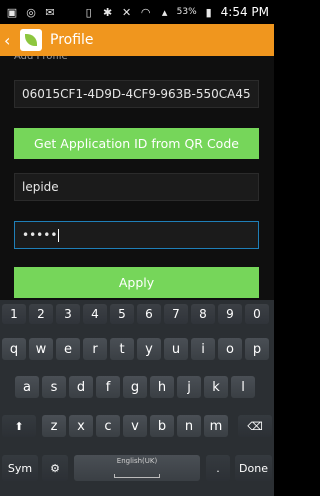 Image resolution: width=320 pixels, height=496 pixels. What do you see at coordinates (149, 349) in the screenshot?
I see `key-y: y` at bounding box center [149, 349].